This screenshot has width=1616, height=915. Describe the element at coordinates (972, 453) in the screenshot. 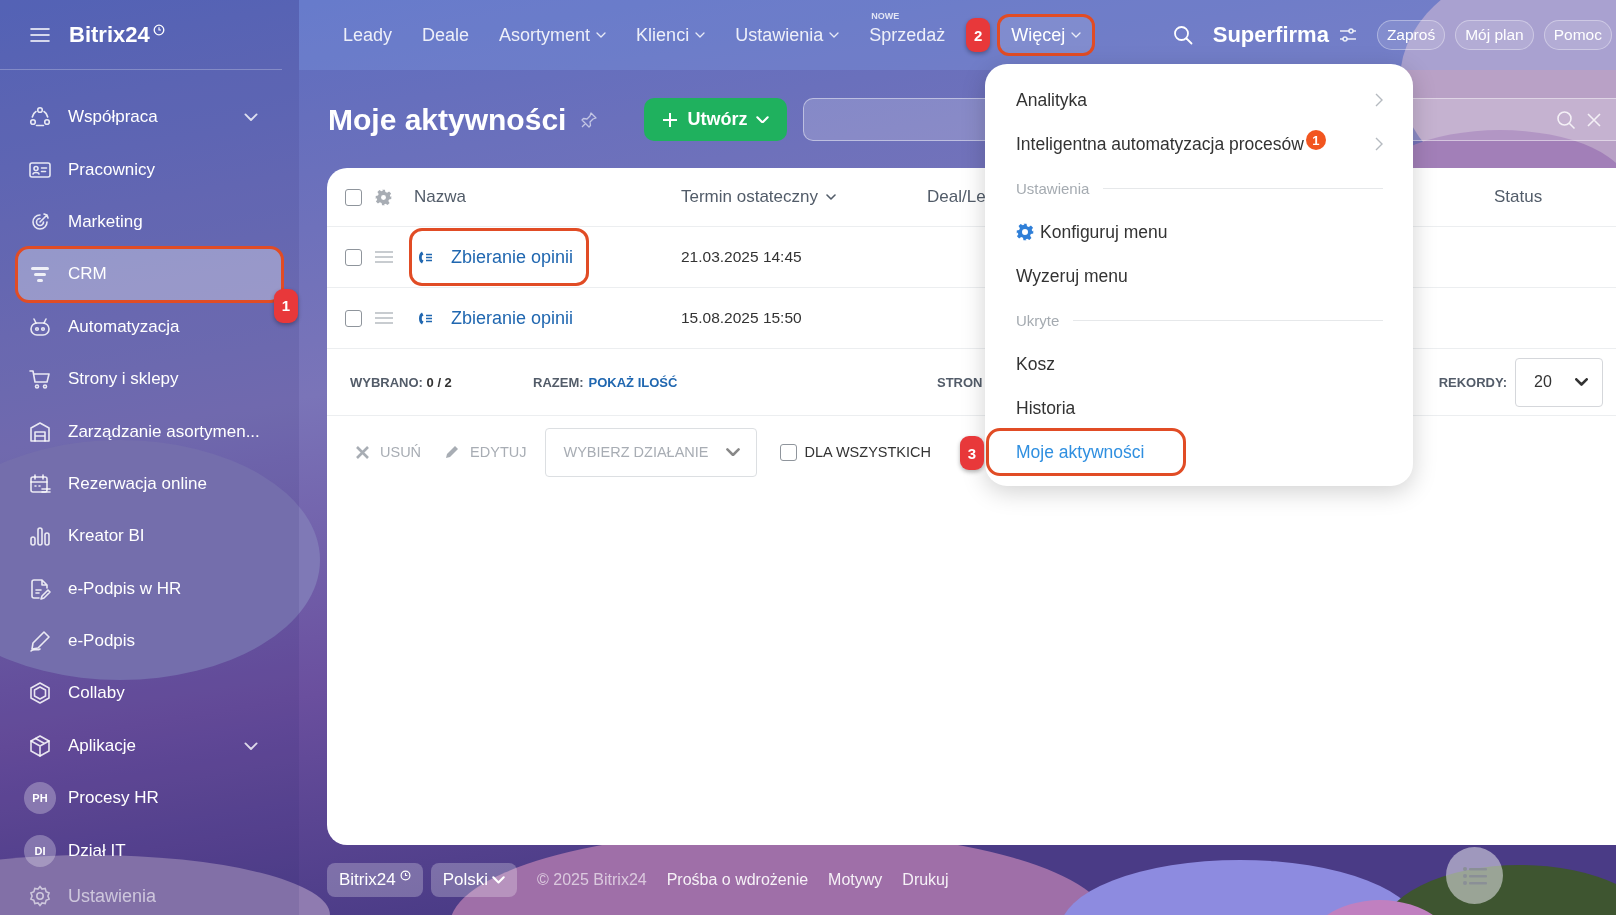

I see `step-badge: 3` at that location.